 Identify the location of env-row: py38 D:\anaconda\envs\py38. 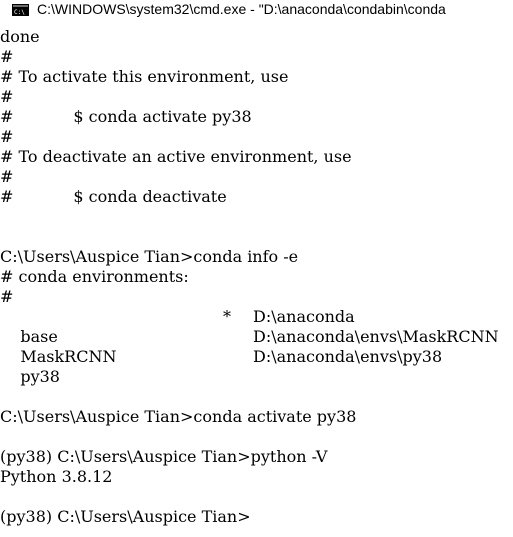
(256, 366).